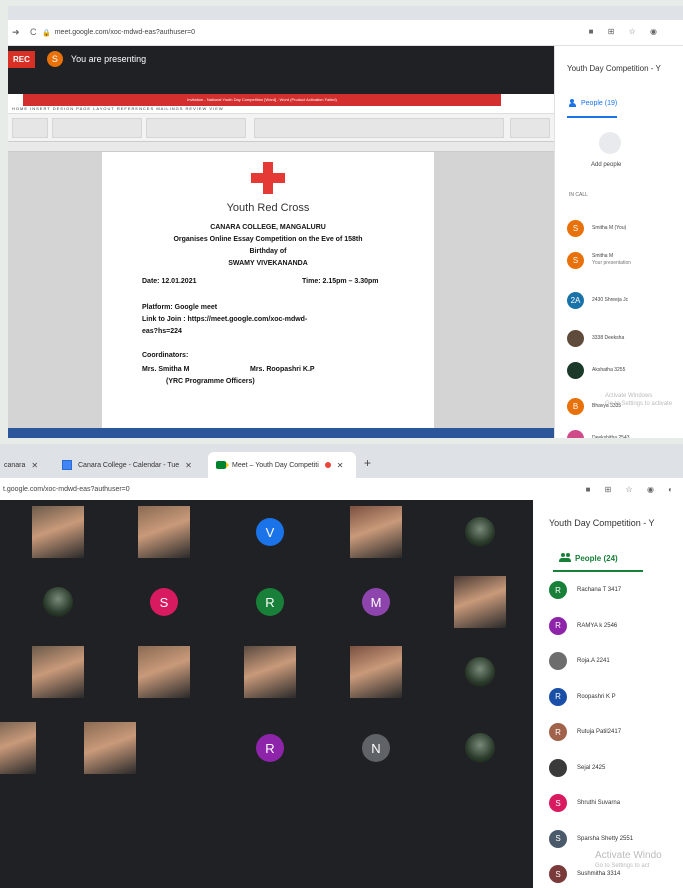  What do you see at coordinates (281, 59) in the screenshot?
I see `presenting-bar: REC S You are presenting` at bounding box center [281, 59].